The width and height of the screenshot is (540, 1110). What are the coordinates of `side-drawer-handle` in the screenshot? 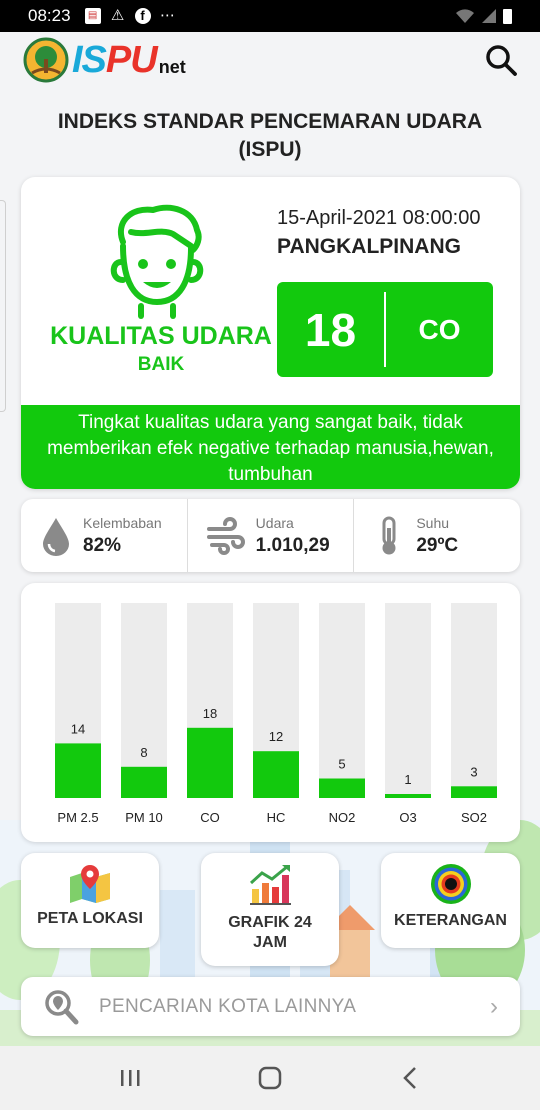 It's located at (3, 306).